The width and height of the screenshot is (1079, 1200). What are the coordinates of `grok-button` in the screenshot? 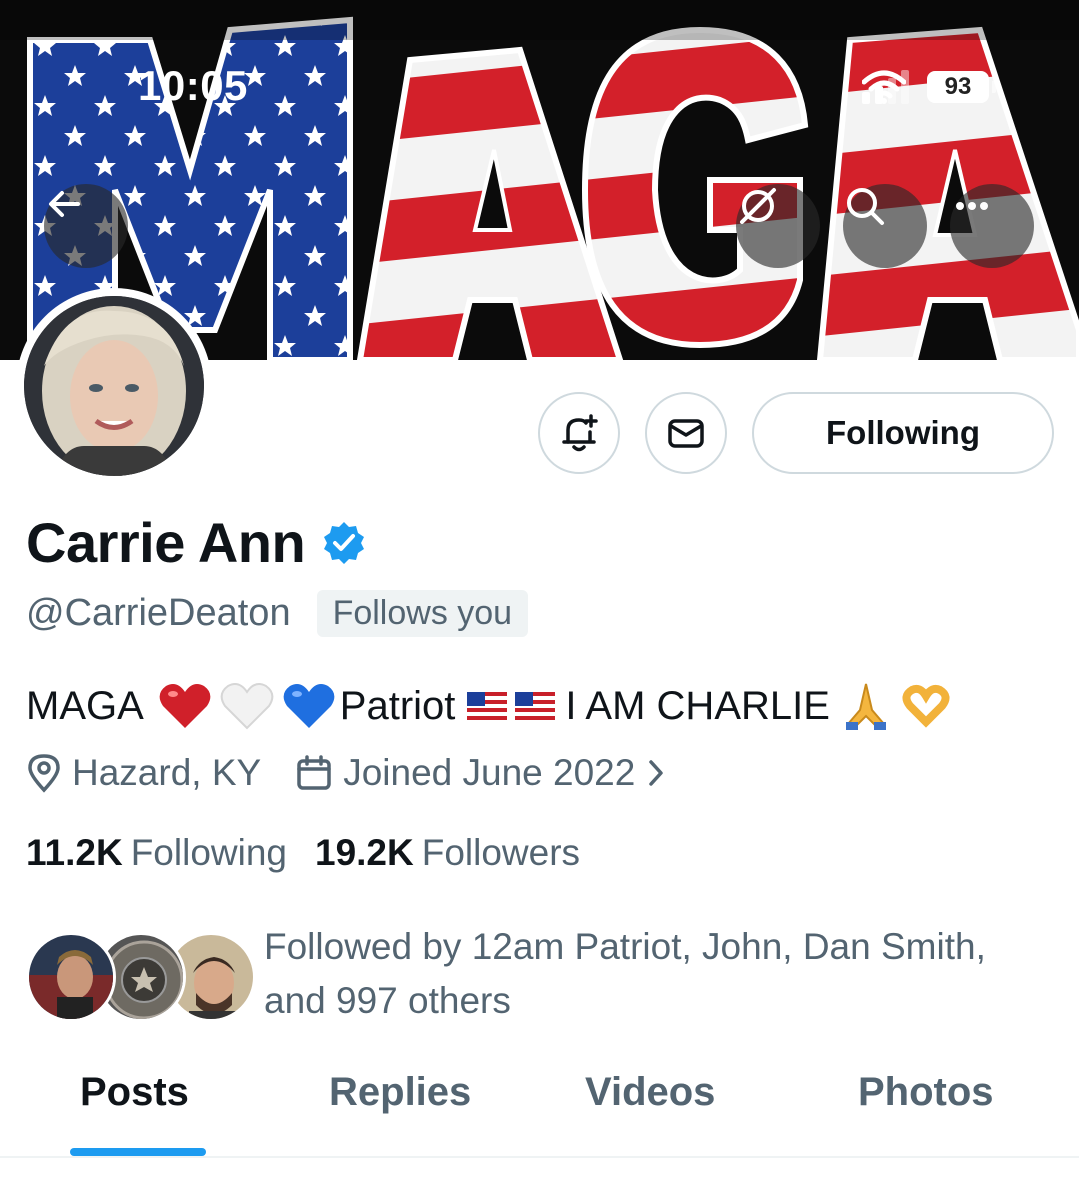 It's located at (778, 226).